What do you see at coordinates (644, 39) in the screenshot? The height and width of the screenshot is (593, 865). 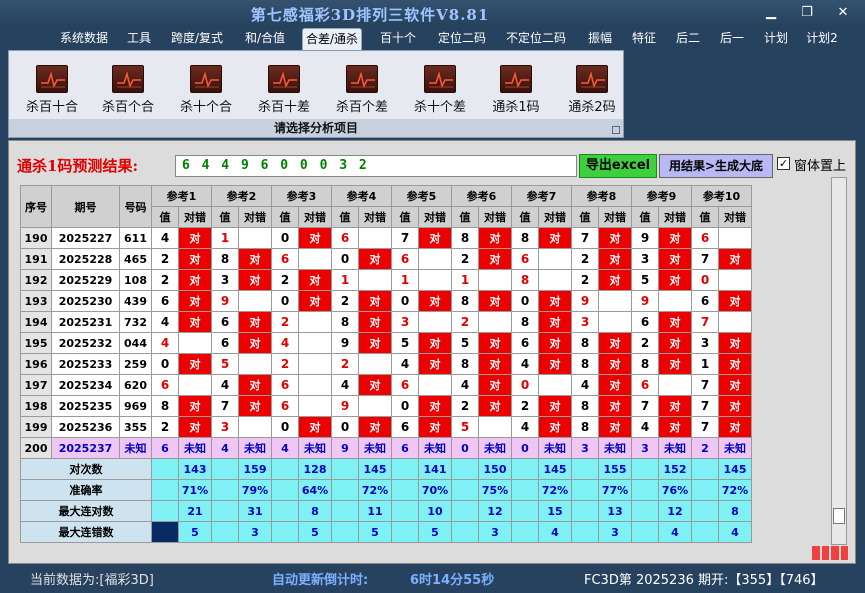 I see `menu-item: 特征` at bounding box center [644, 39].